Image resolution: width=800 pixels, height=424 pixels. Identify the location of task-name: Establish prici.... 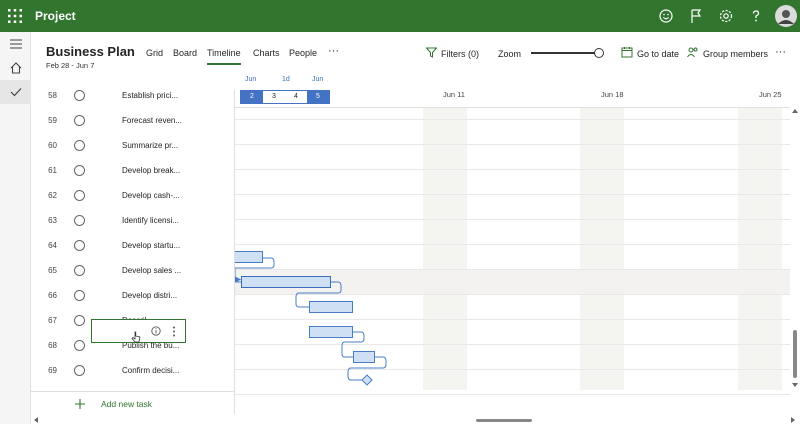
(150, 95).